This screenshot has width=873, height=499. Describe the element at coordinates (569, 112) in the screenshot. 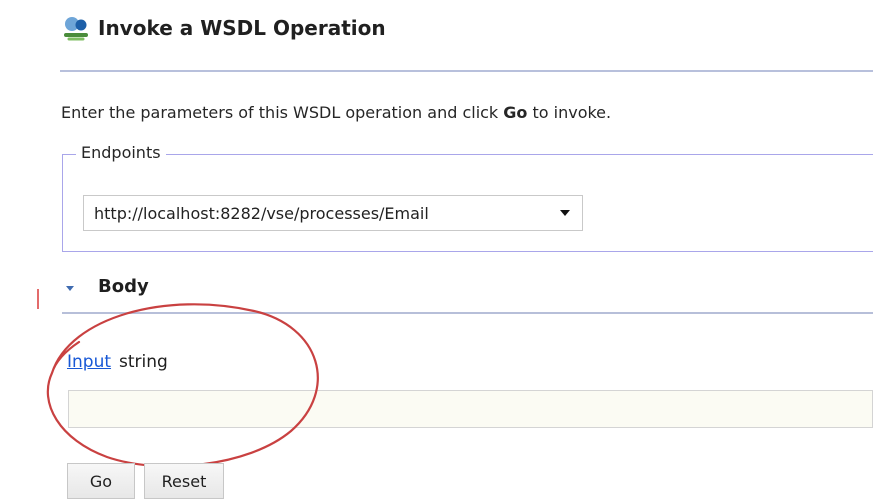

I see `instructions-suffix: to invoke.` at that location.